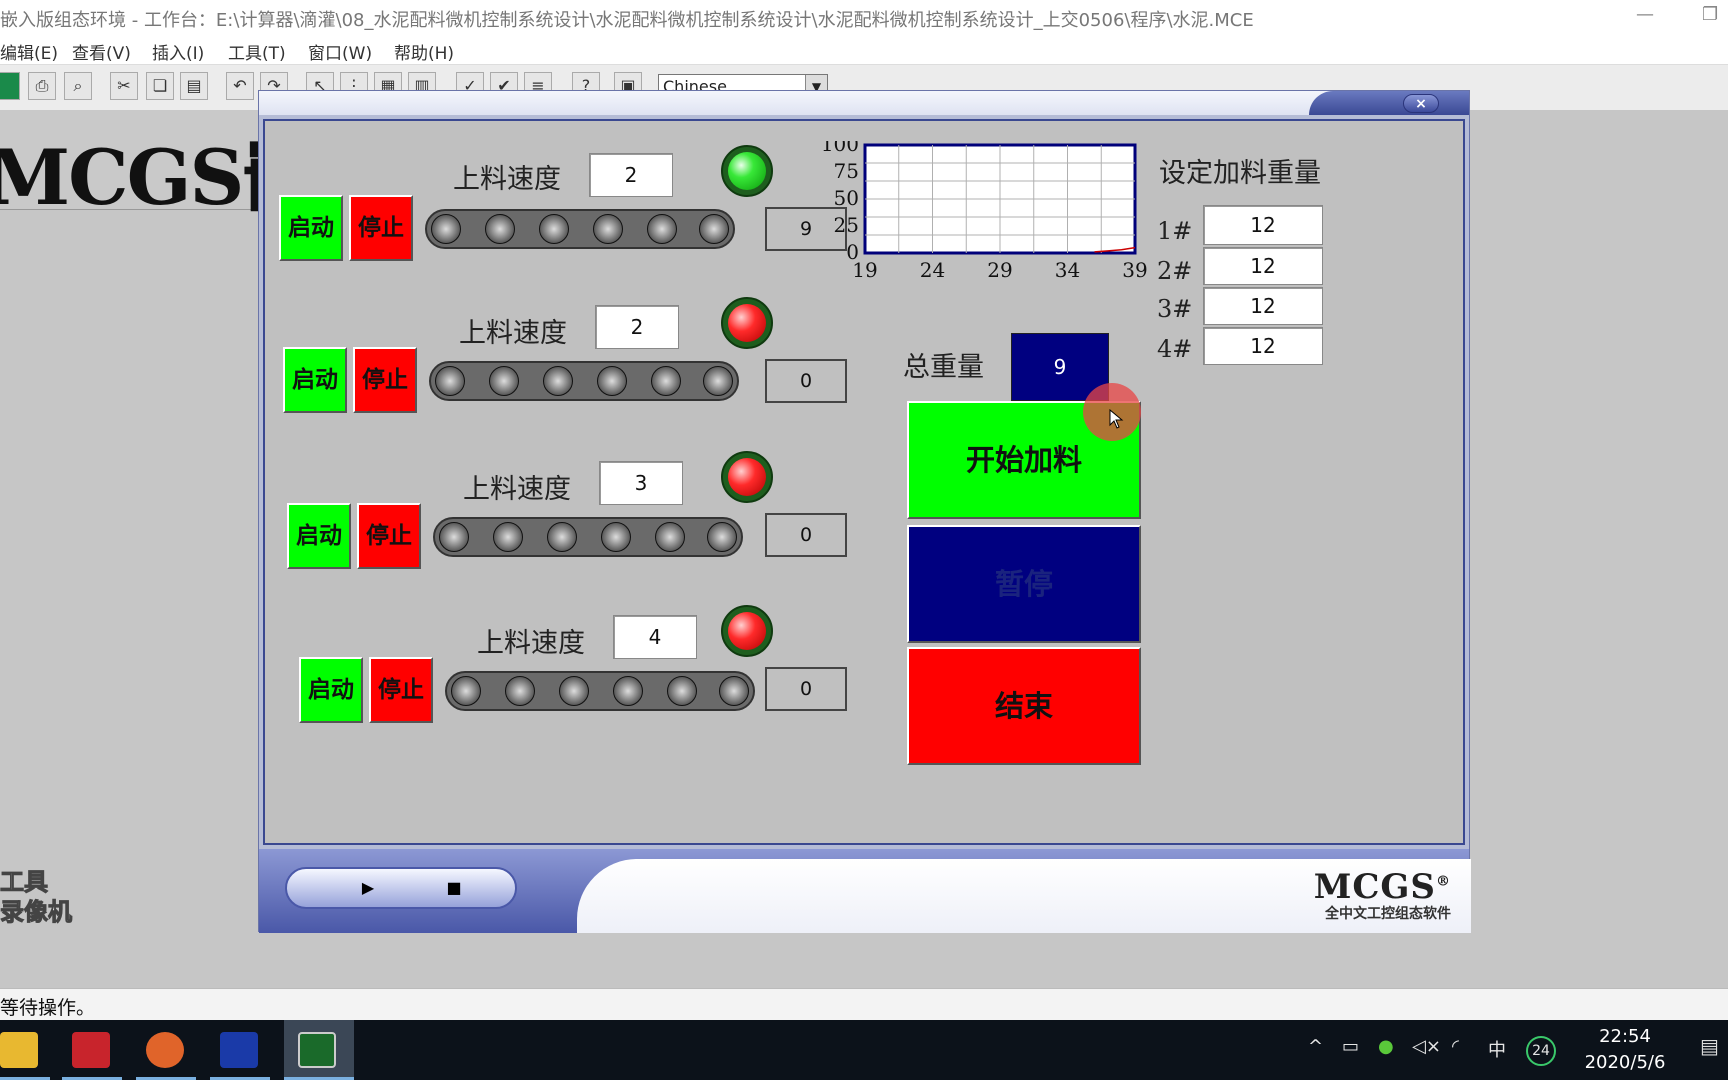  What do you see at coordinates (454, 888) in the screenshot?
I see `stop-icon: ■` at bounding box center [454, 888].